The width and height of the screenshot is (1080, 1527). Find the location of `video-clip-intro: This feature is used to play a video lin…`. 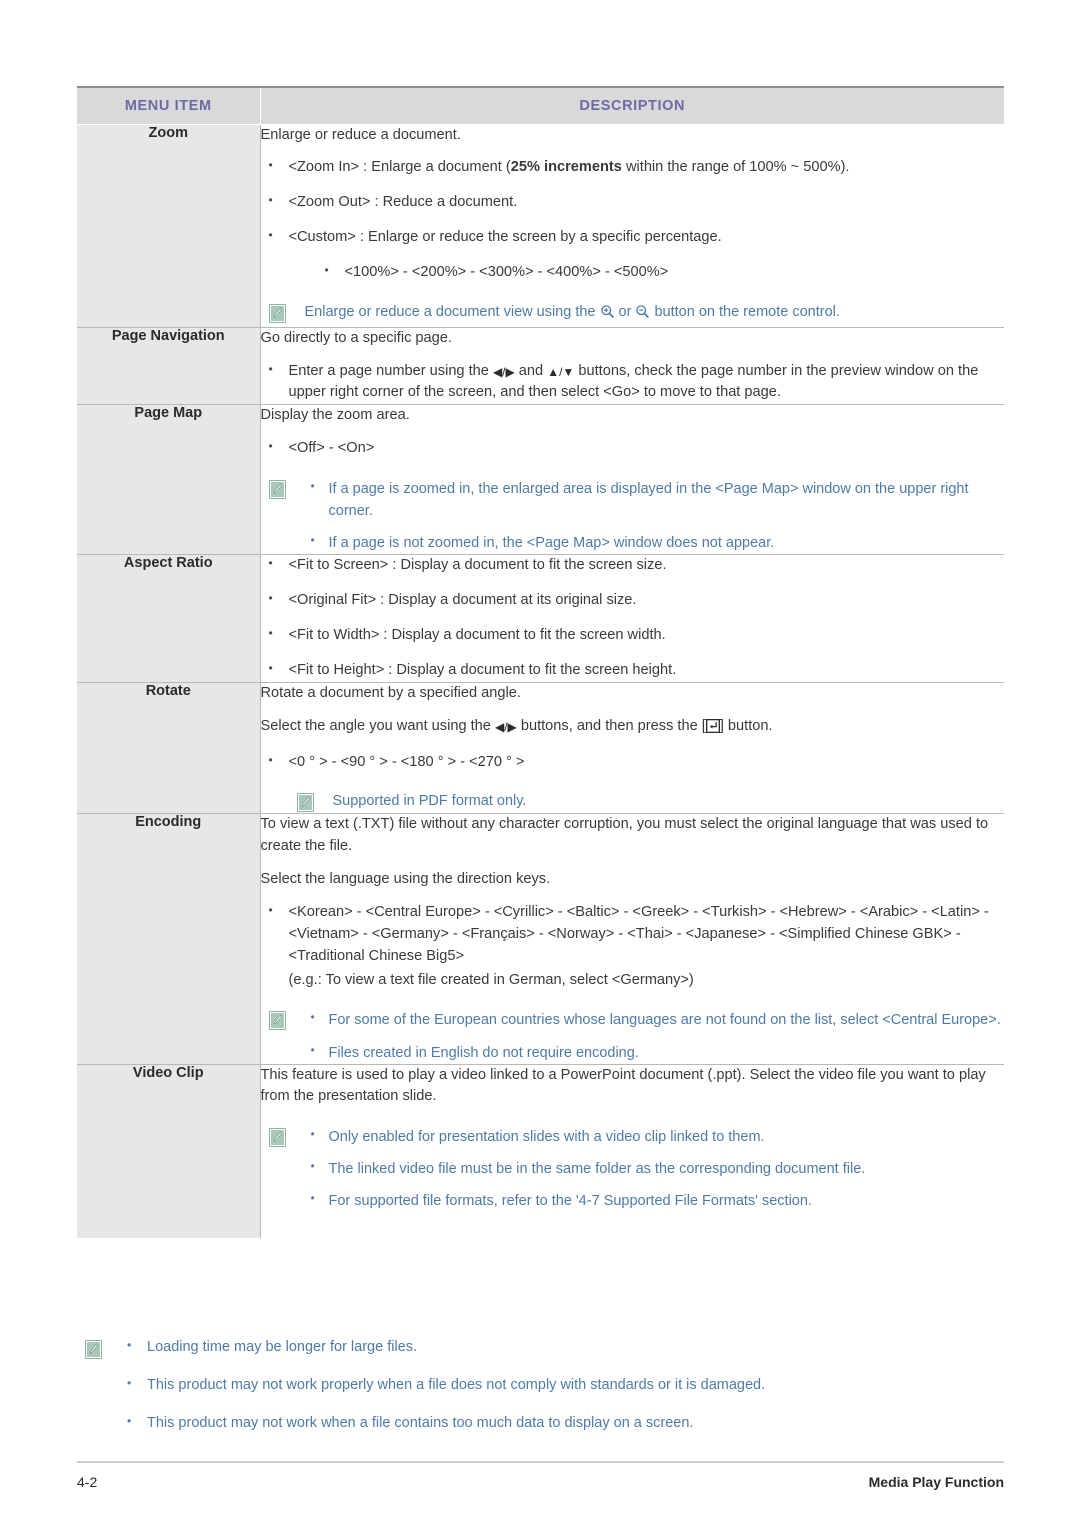

video-clip-intro: This feature is used to play a video lin… is located at coordinates (623, 1085).